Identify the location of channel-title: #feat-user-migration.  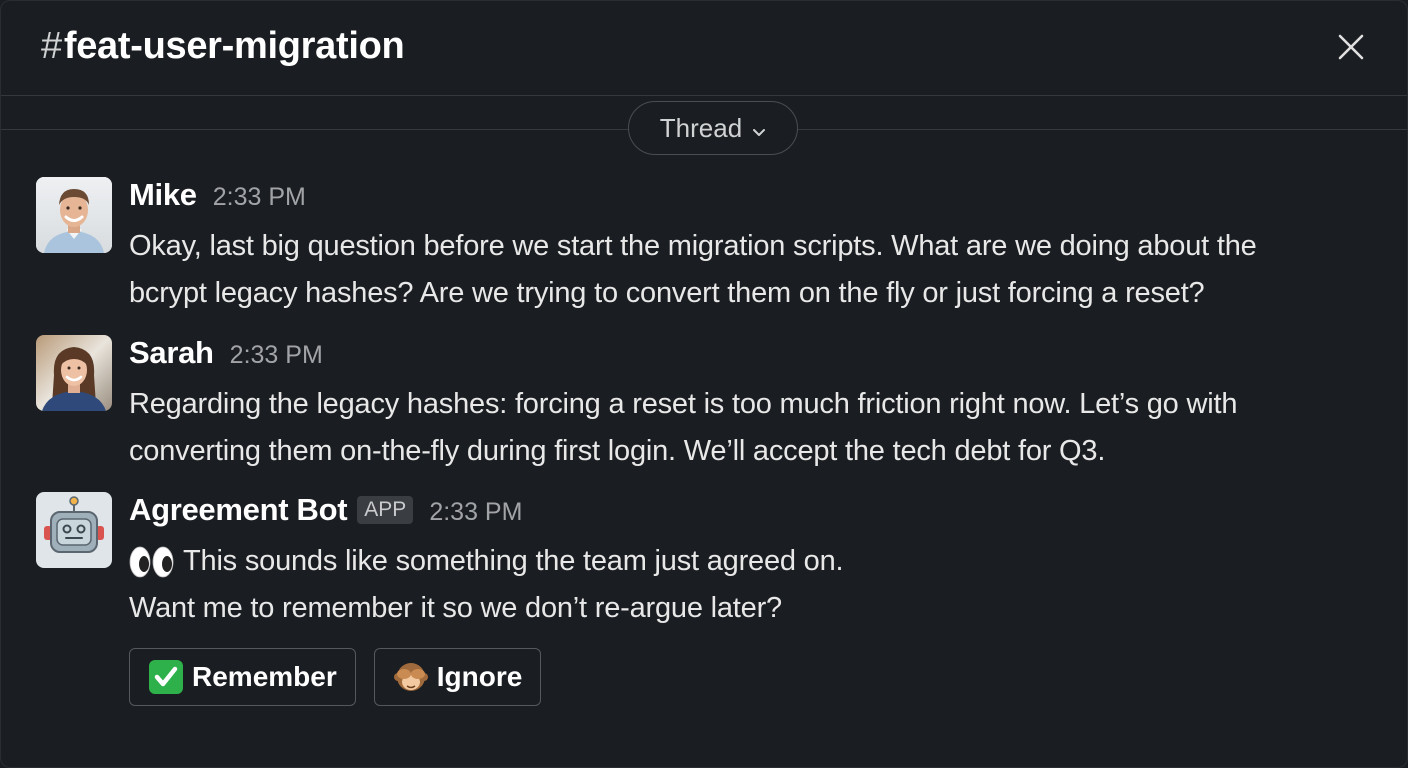
(223, 46).